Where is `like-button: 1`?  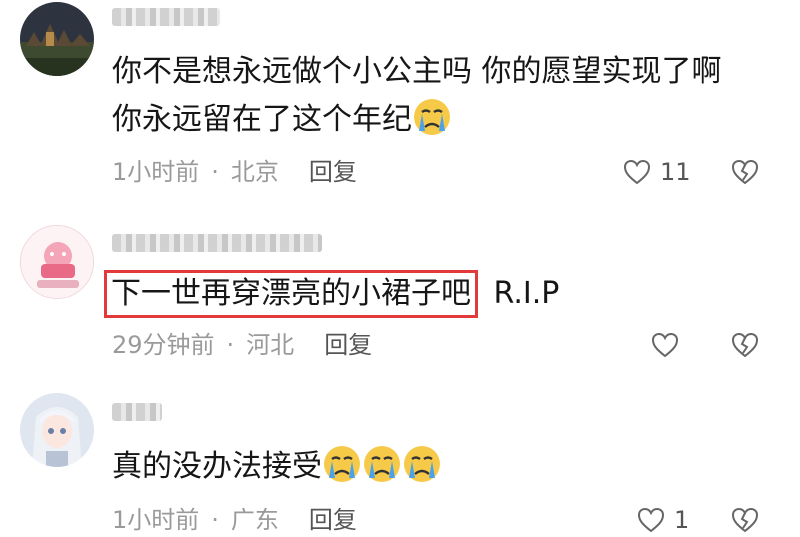
like-button: 1 is located at coordinates (662, 520).